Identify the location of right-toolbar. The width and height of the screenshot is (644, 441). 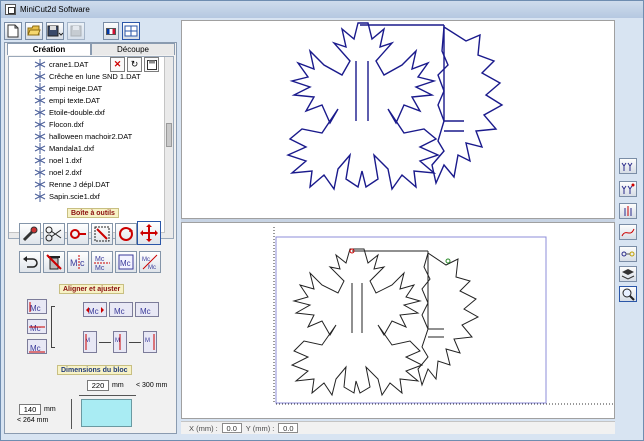
(629, 227).